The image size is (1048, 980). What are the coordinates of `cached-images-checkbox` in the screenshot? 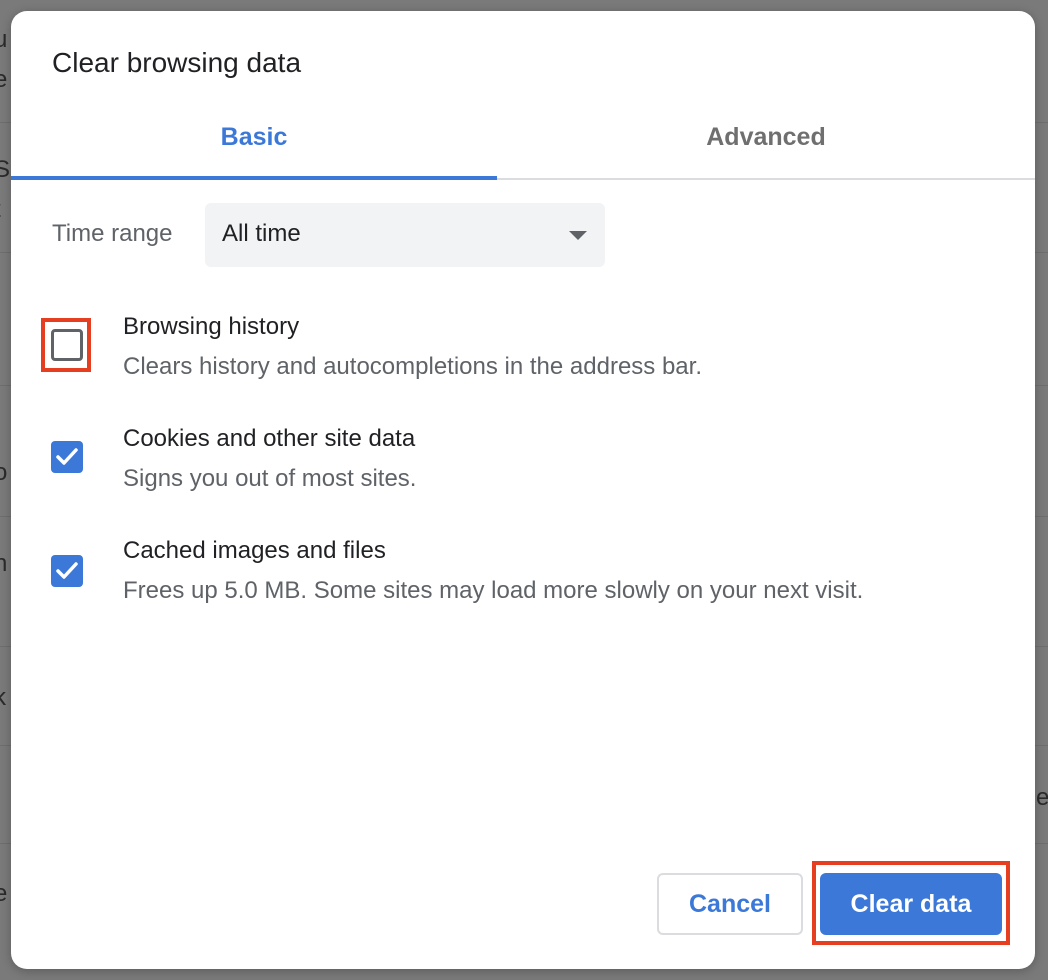 It's located at (67, 571).